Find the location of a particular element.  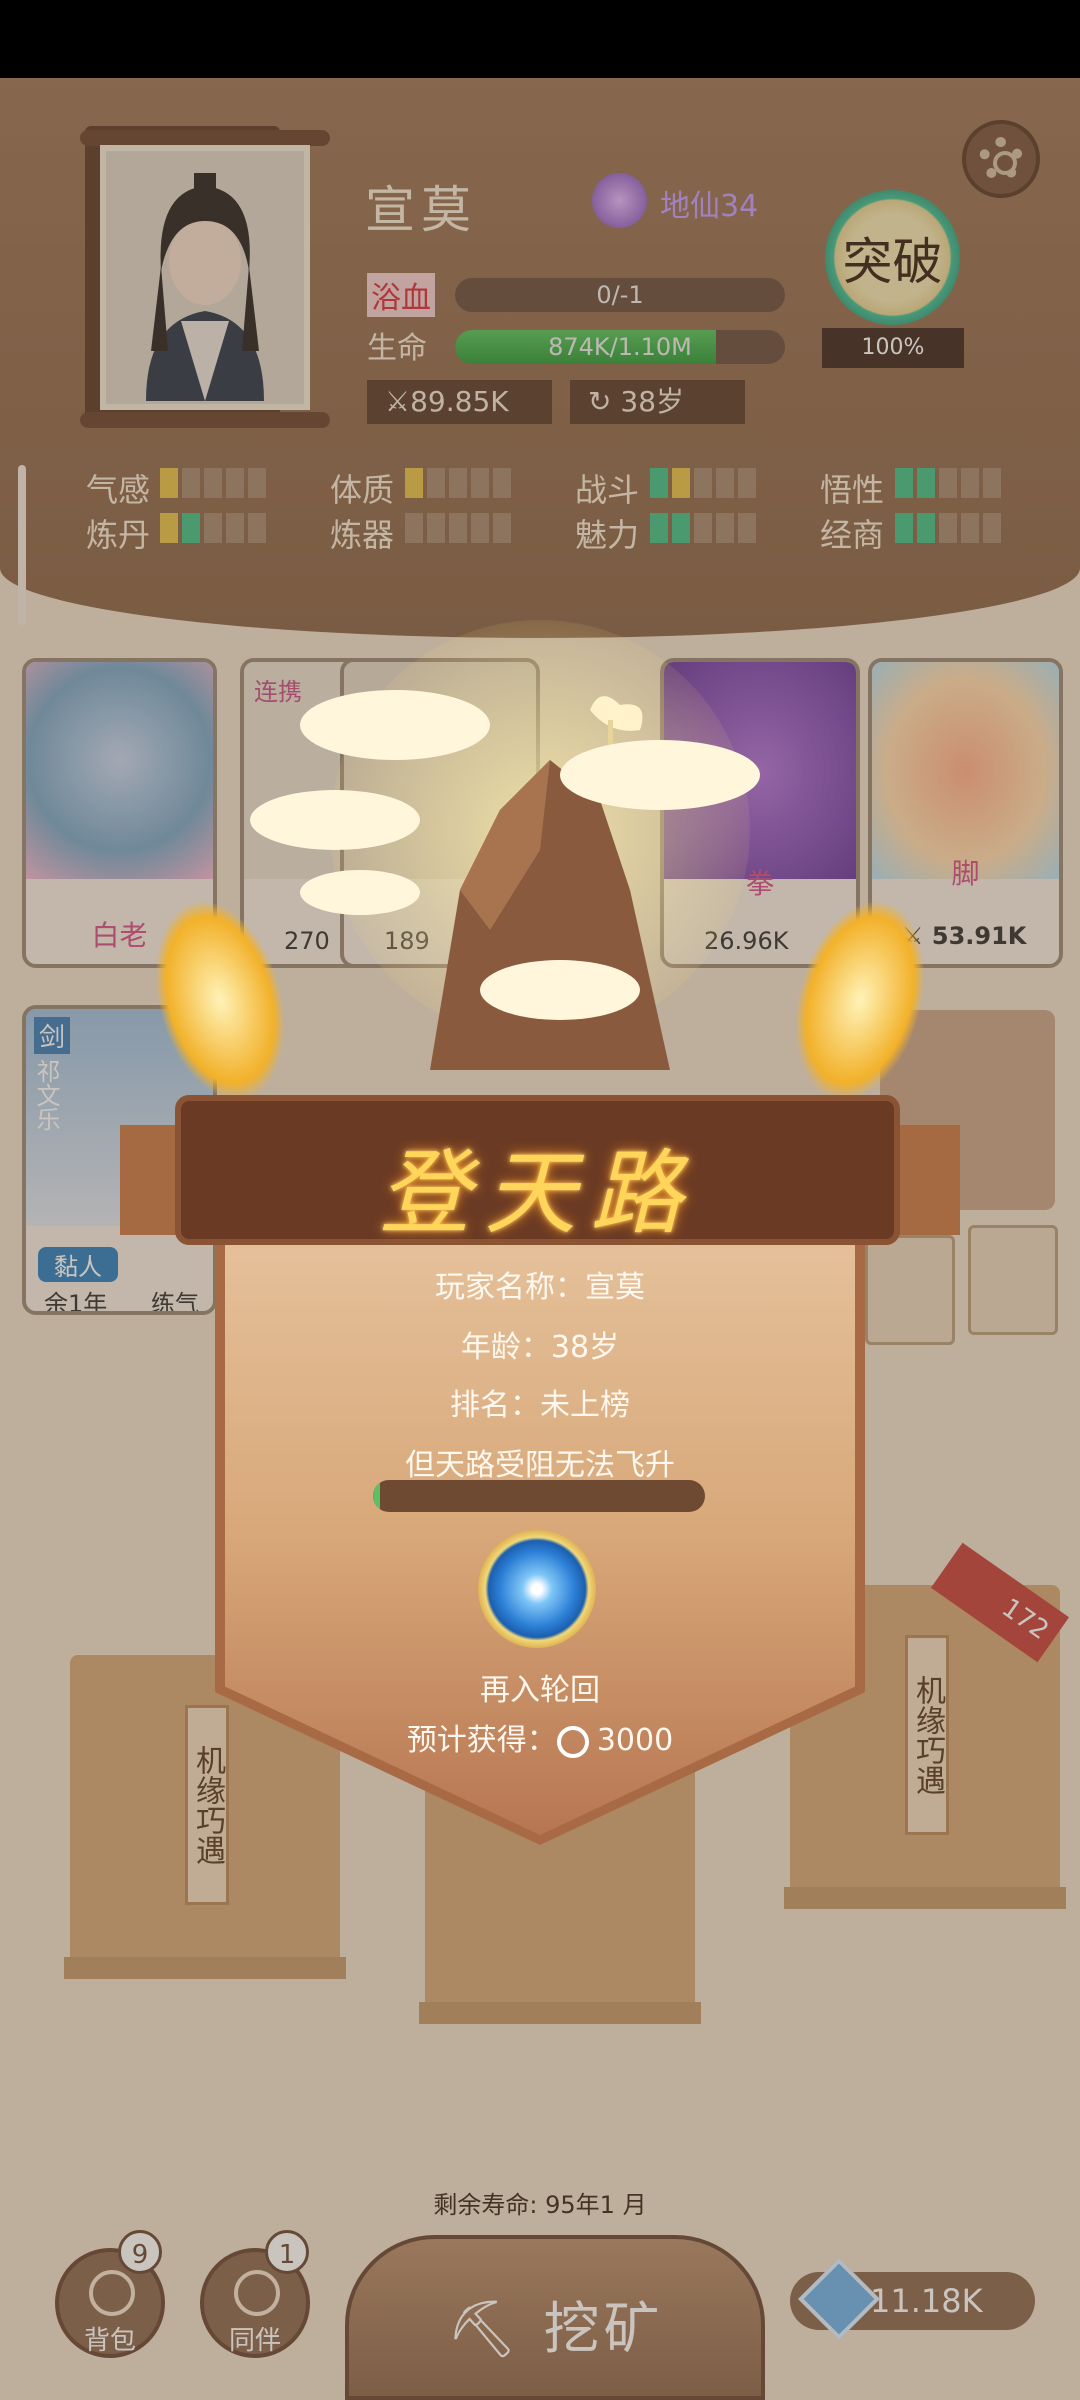

spiral-coin-icon is located at coordinates (572, 1741).